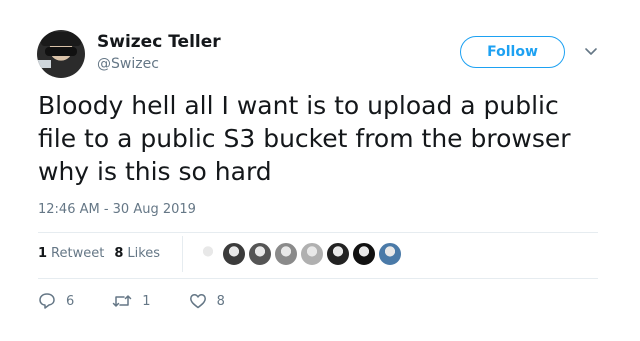 The width and height of the screenshot is (640, 341). I want to click on tweet-timestamp: 12:46 AM - 30 Aug 2019, so click(117, 209).